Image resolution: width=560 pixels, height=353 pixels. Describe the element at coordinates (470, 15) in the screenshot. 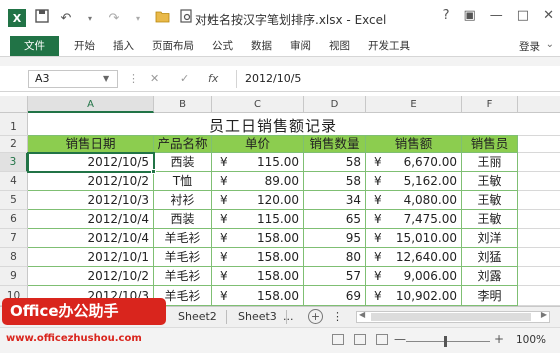

I see `ribbon-display-icon: ▣` at that location.